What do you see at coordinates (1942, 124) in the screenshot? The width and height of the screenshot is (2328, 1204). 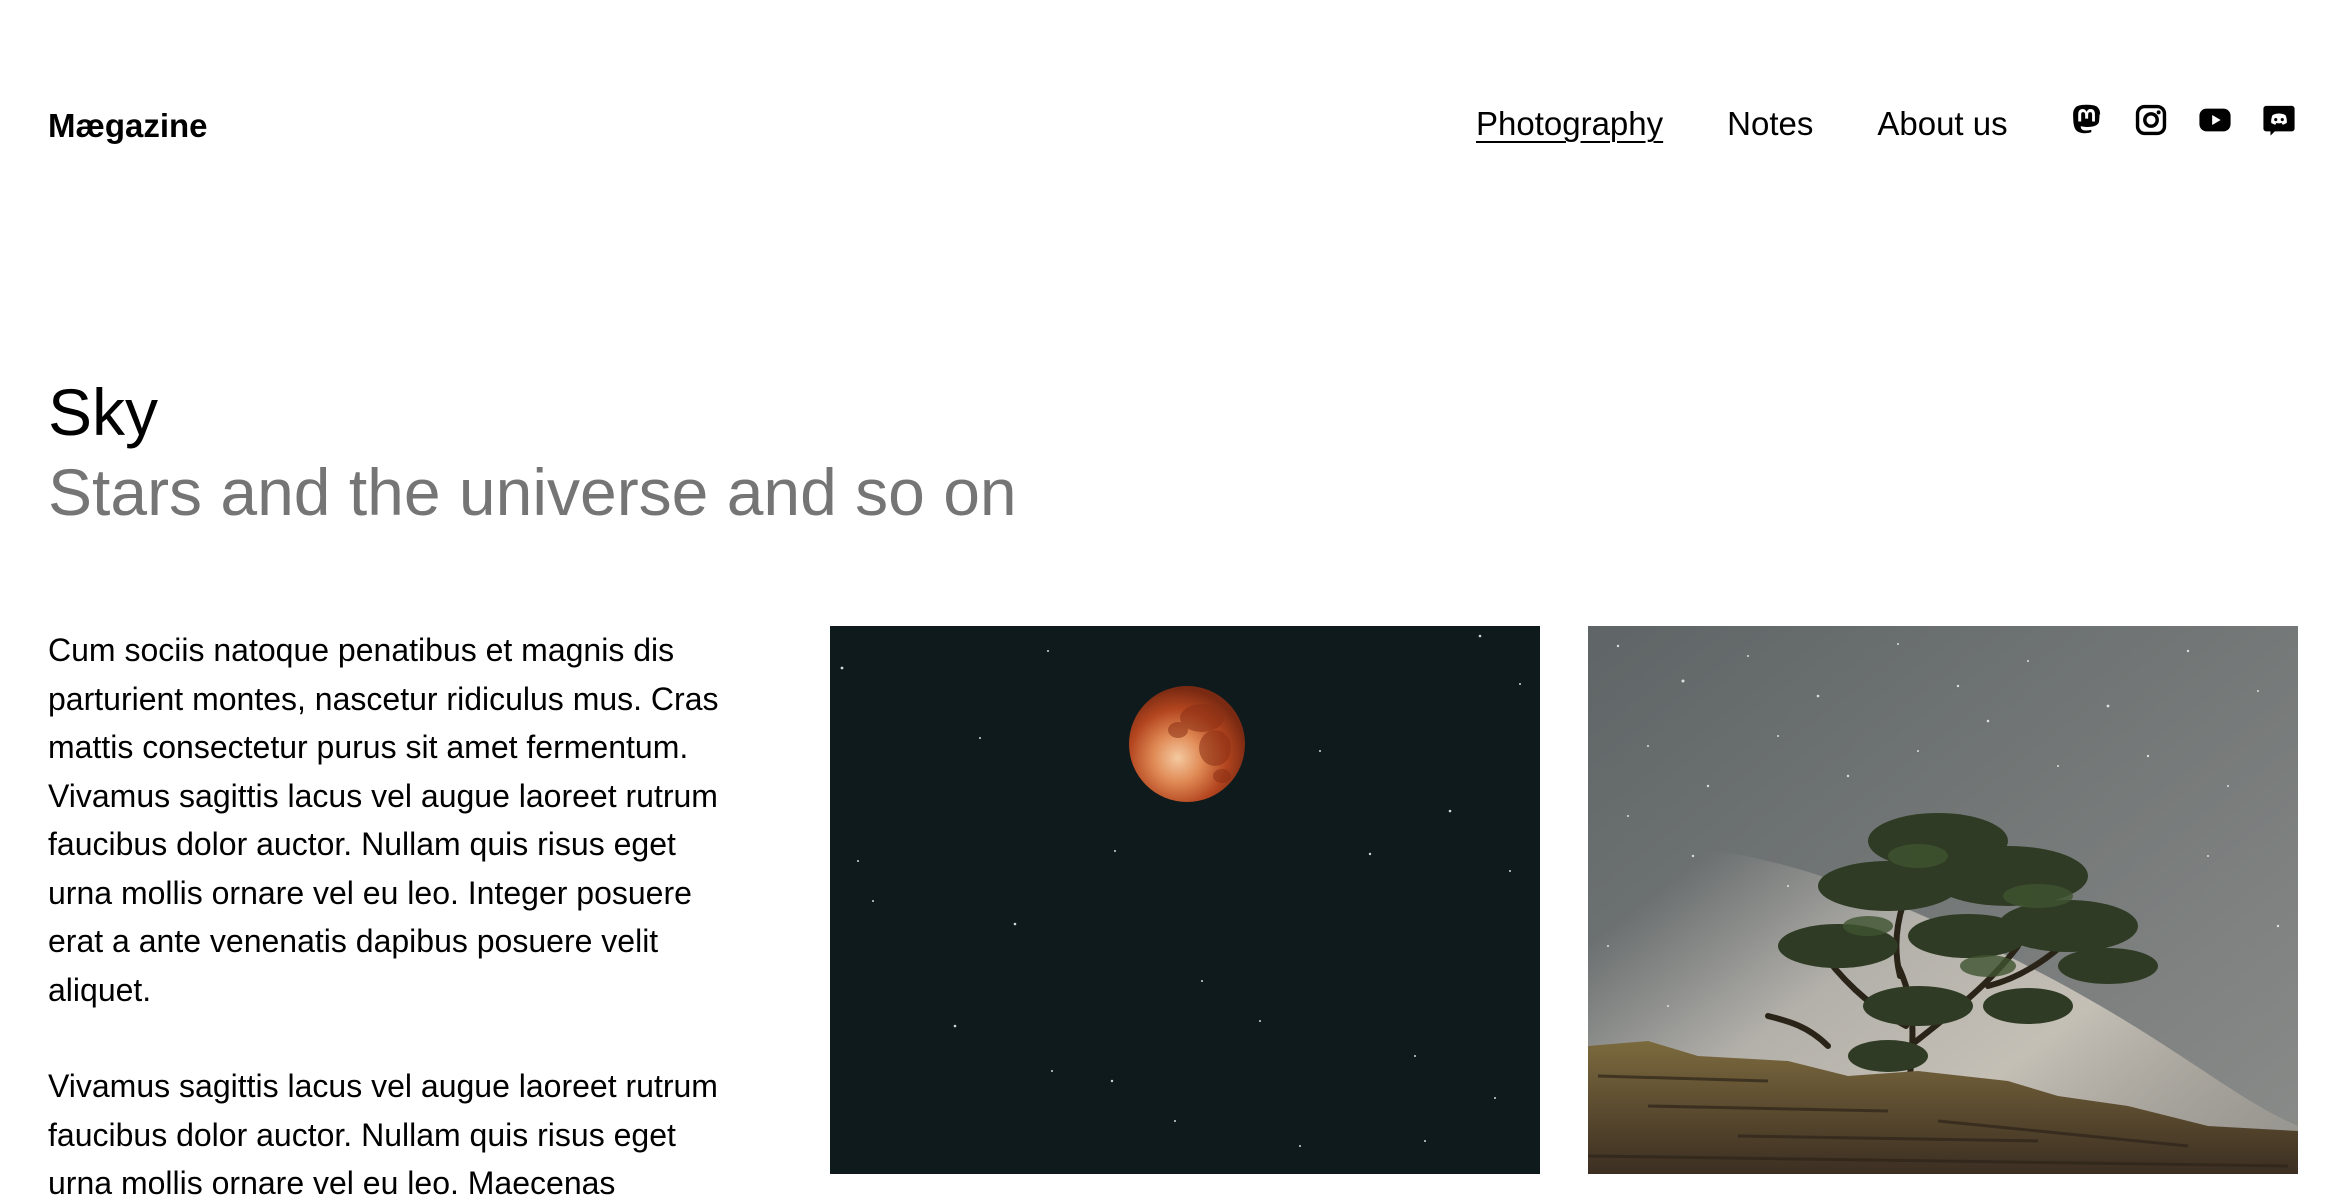 I see `nav-item-about-us: About us` at bounding box center [1942, 124].